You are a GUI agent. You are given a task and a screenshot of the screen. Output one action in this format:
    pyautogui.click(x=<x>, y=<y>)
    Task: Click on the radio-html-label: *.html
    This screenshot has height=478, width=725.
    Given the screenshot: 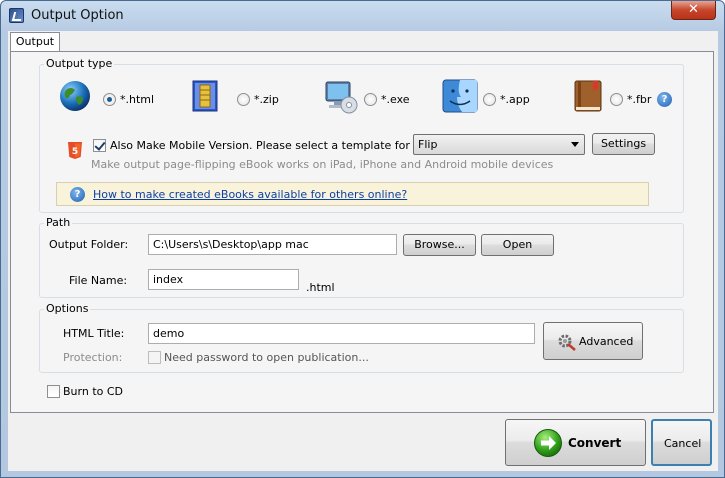 What is the action you would take?
    pyautogui.click(x=137, y=99)
    